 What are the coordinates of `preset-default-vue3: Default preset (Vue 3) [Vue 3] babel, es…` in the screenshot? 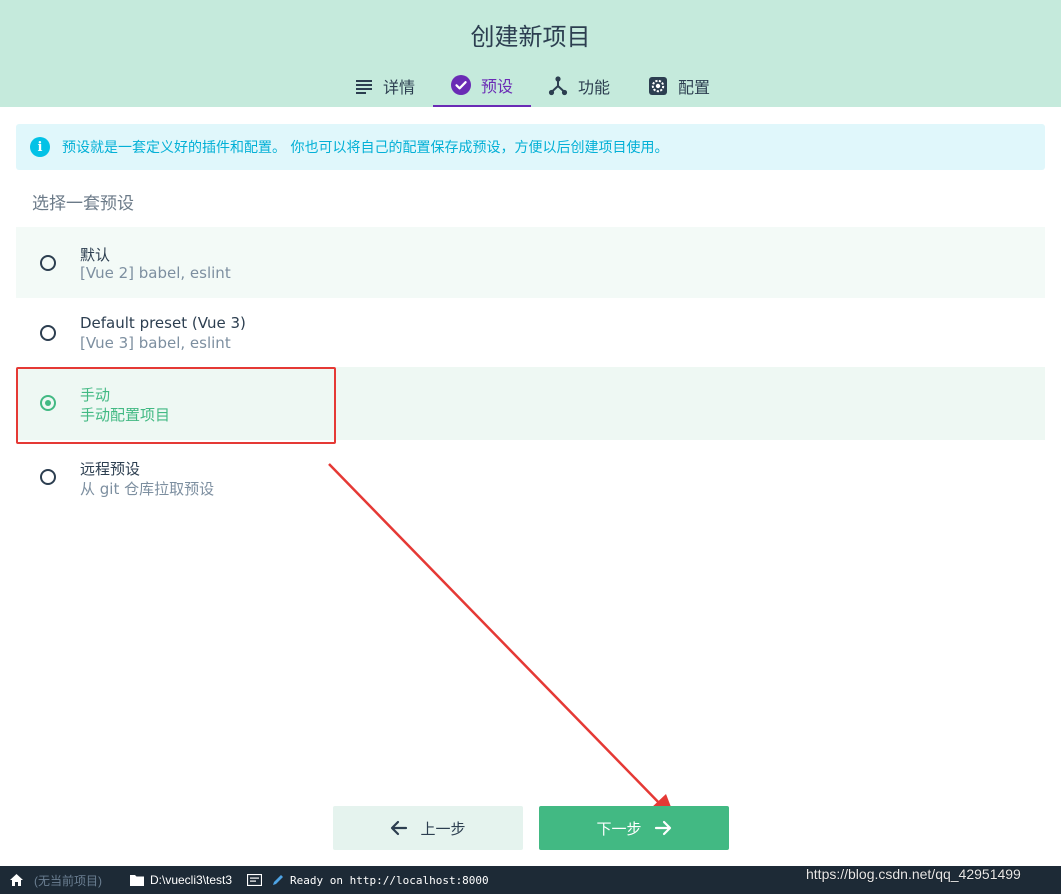 It's located at (530, 332).